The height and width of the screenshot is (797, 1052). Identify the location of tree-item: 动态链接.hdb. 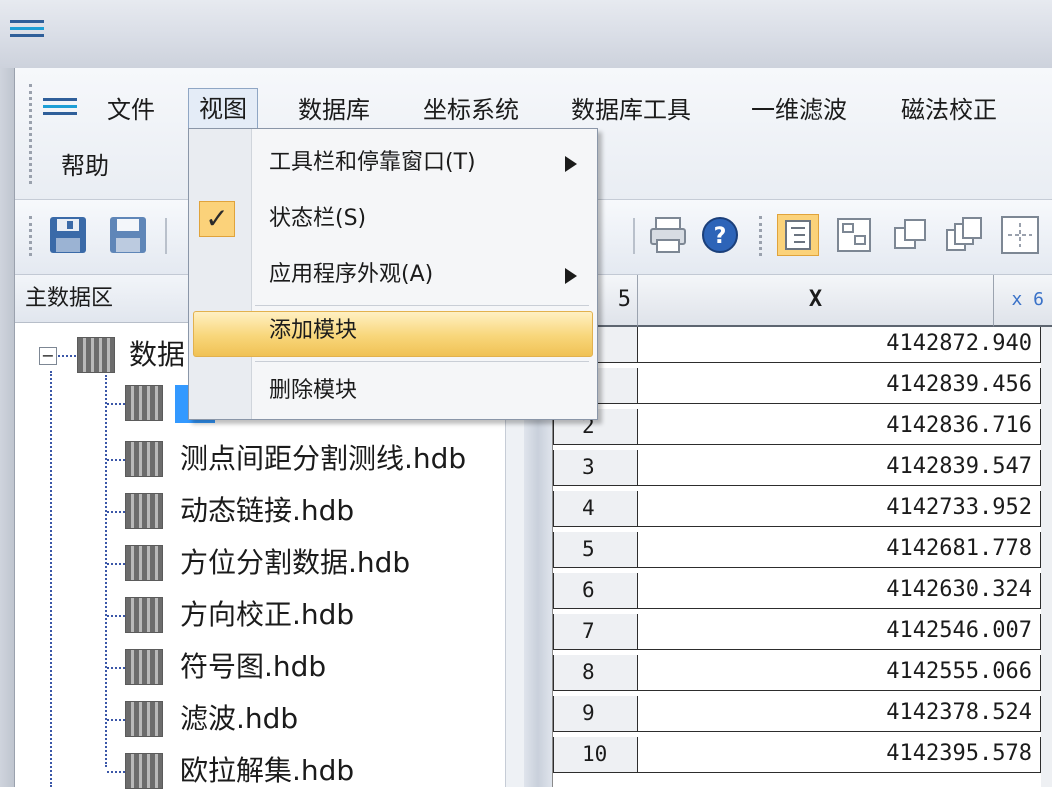
(269, 512).